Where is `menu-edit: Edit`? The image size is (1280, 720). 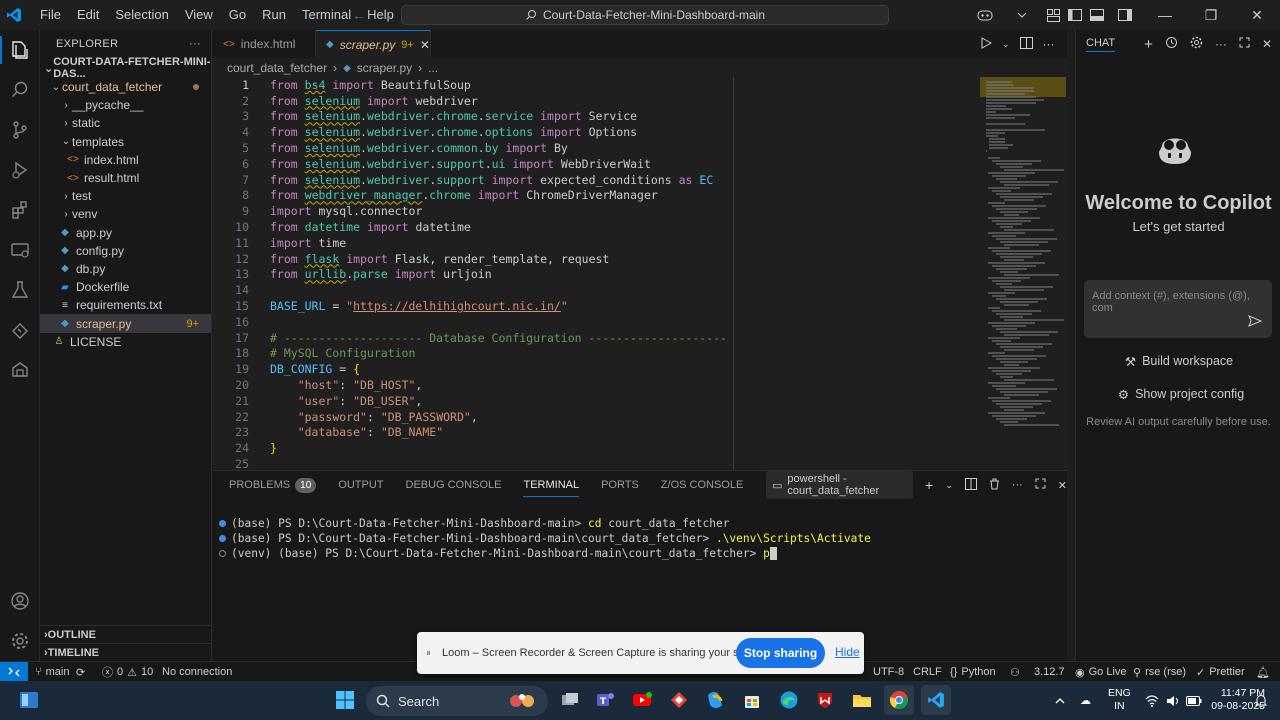 menu-edit: Edit is located at coordinates (88, 15).